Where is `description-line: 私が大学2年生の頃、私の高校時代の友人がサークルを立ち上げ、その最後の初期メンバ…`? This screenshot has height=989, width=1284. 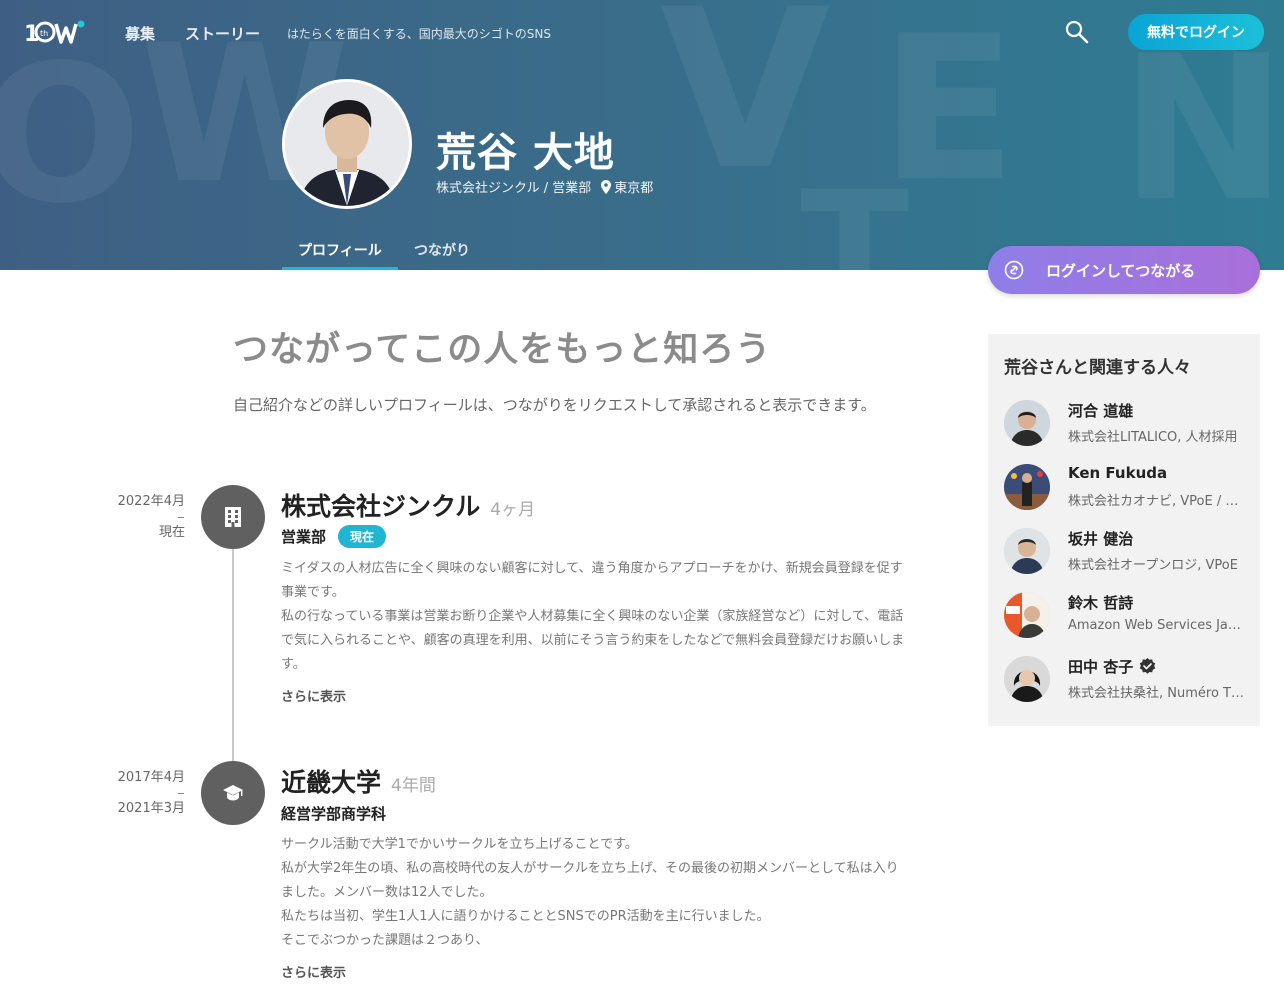
description-line: 私が大学2年生の頃、私の高校時代の友人がサークルを立ち上げ、その最後の初期メンバ… is located at coordinates (590, 868).